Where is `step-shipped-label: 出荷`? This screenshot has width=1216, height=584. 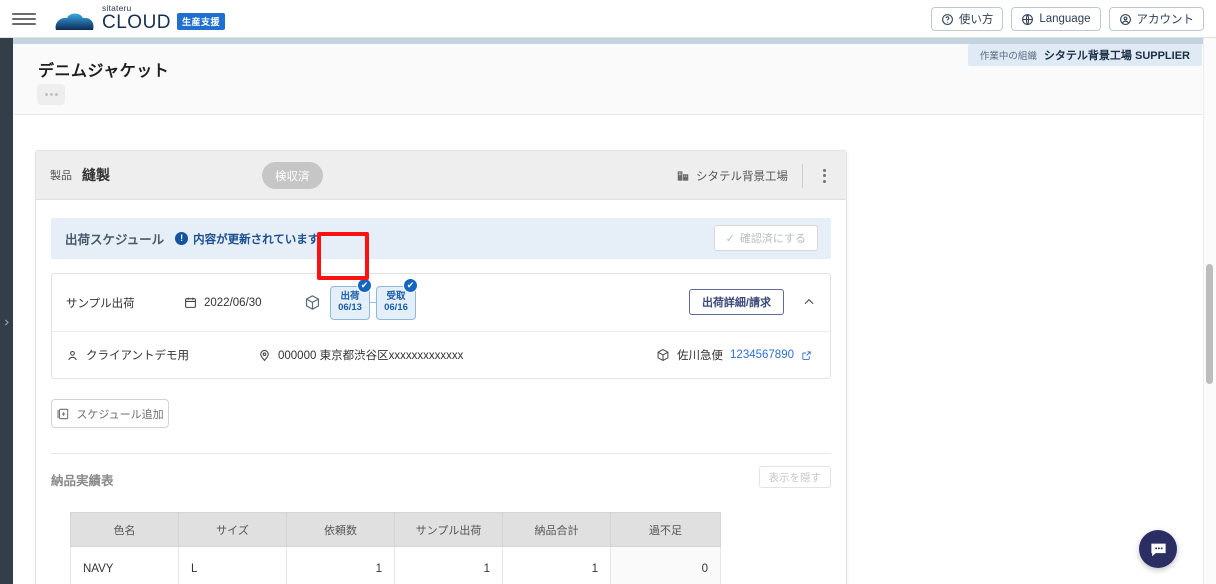 step-shipped-label: 出荷 is located at coordinates (350, 296).